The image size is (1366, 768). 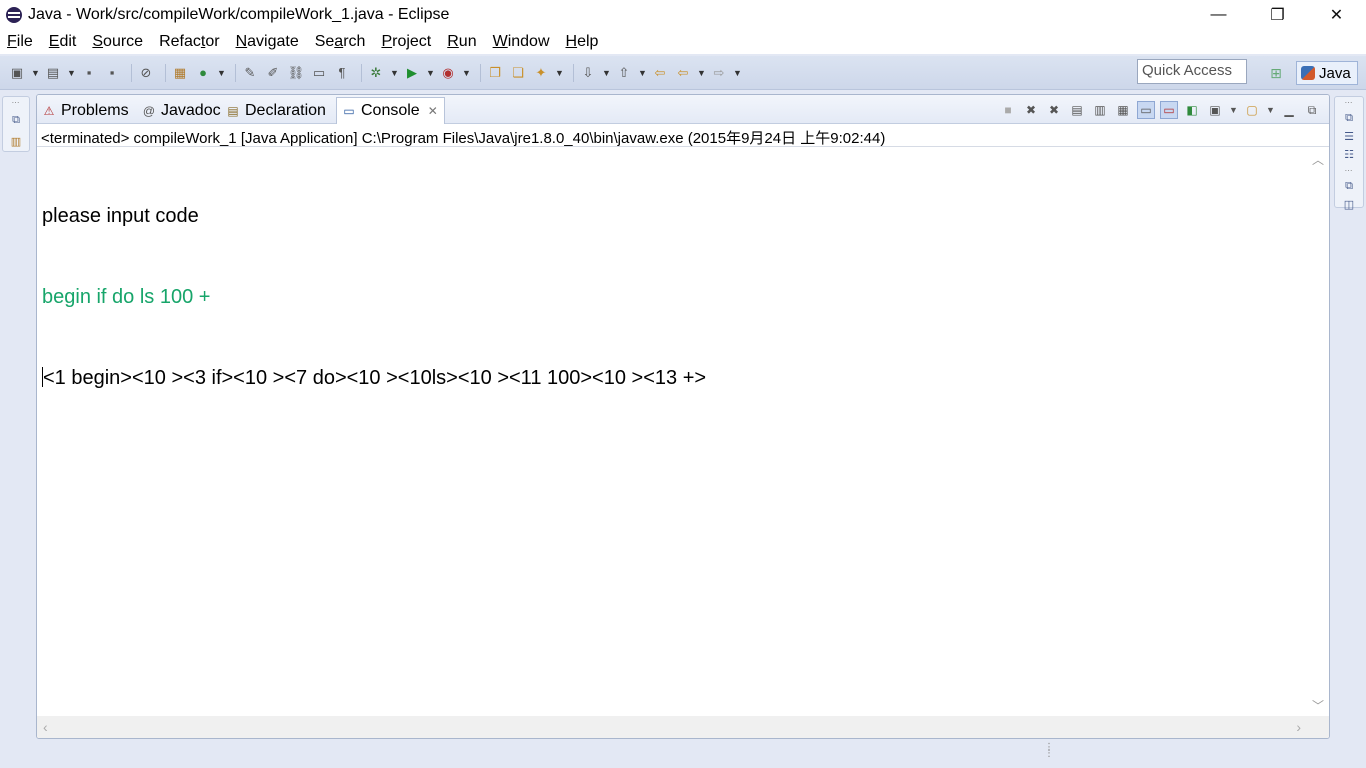 What do you see at coordinates (1318, 432) in the screenshot?
I see `vertical-scrollbar: ︿ ﹀` at bounding box center [1318, 432].